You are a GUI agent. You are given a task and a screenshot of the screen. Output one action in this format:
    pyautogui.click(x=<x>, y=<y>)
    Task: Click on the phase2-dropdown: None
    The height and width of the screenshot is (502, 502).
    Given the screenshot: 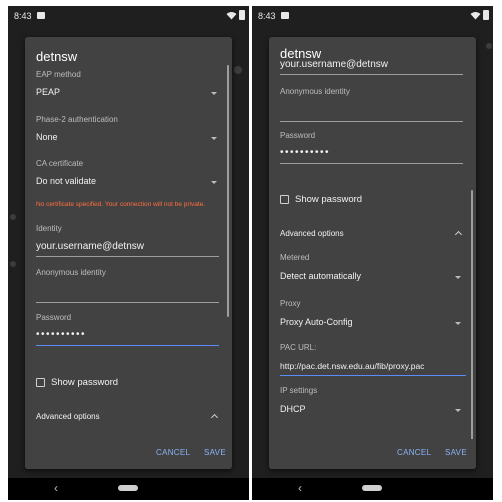 What is the action you would take?
    pyautogui.click(x=128, y=139)
    